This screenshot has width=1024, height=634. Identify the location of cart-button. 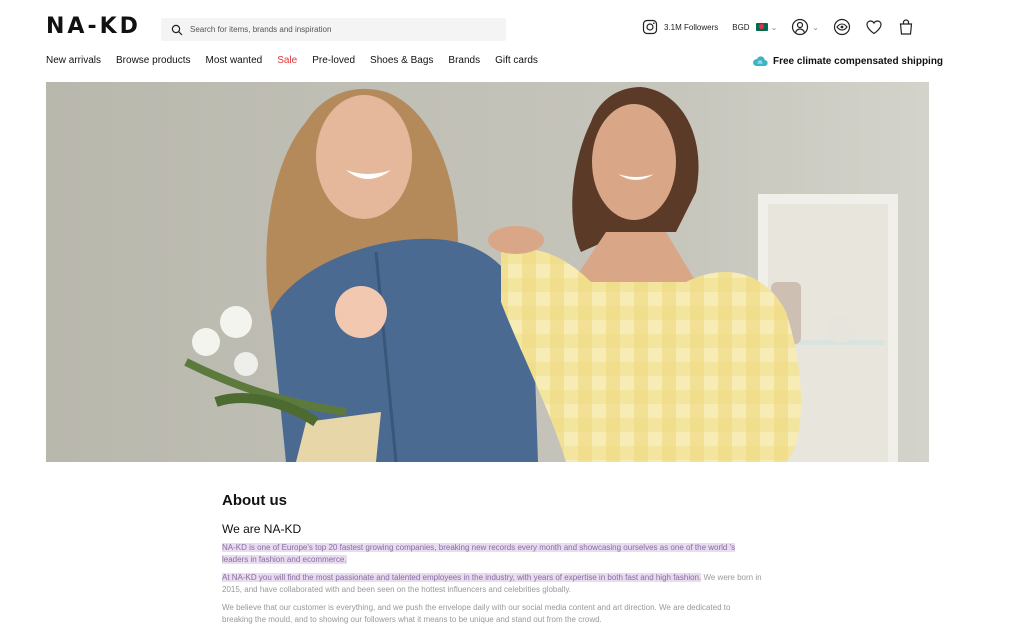
(906, 27).